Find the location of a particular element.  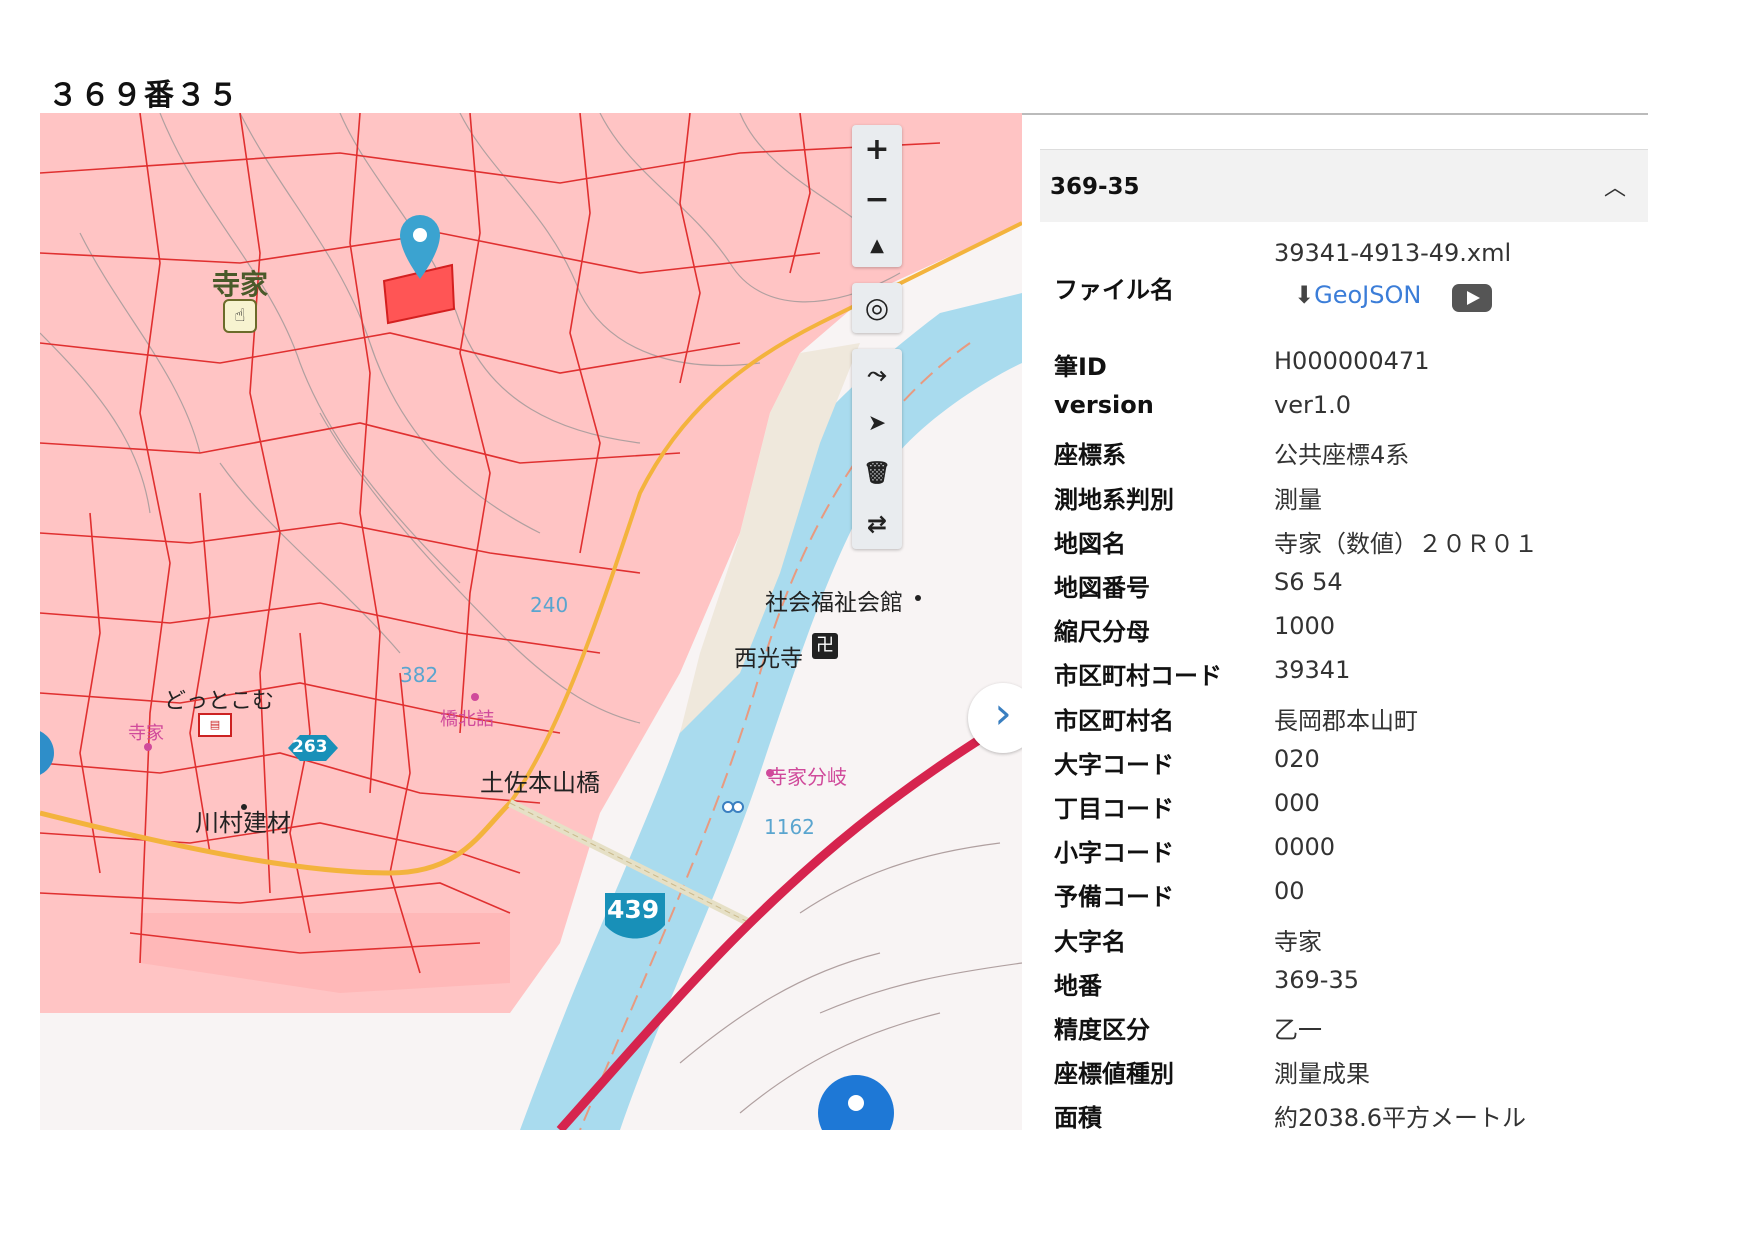

zoom-out-button: − is located at coordinates (877, 200).